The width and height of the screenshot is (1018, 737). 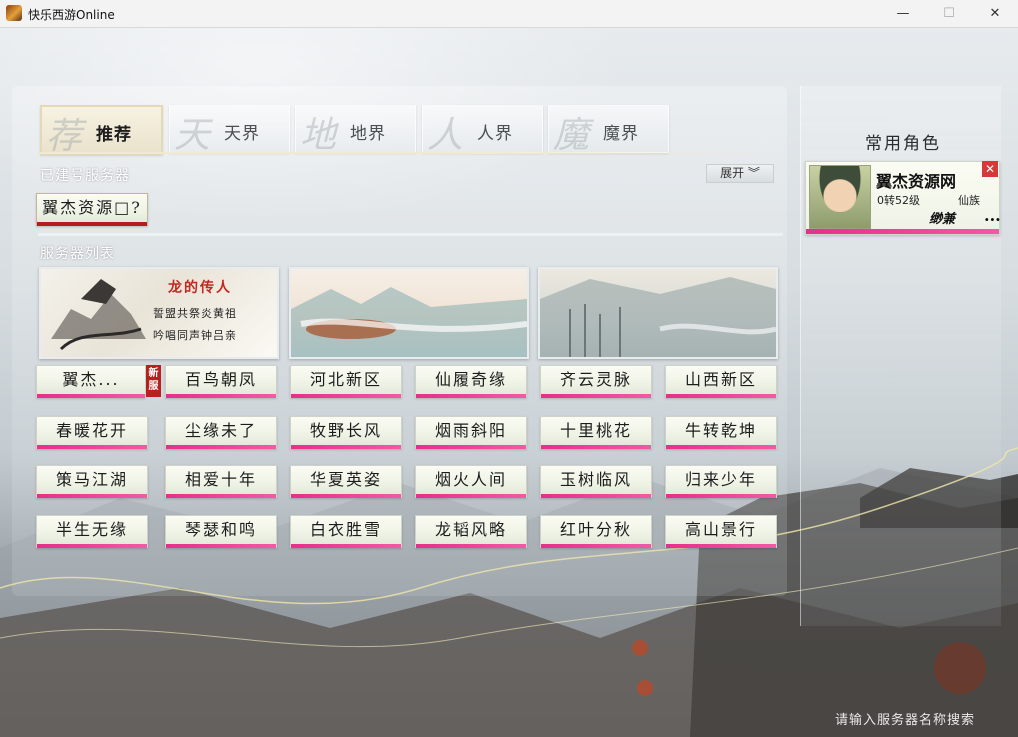 I want to click on server-button: 策马江湖, so click(x=92, y=481).